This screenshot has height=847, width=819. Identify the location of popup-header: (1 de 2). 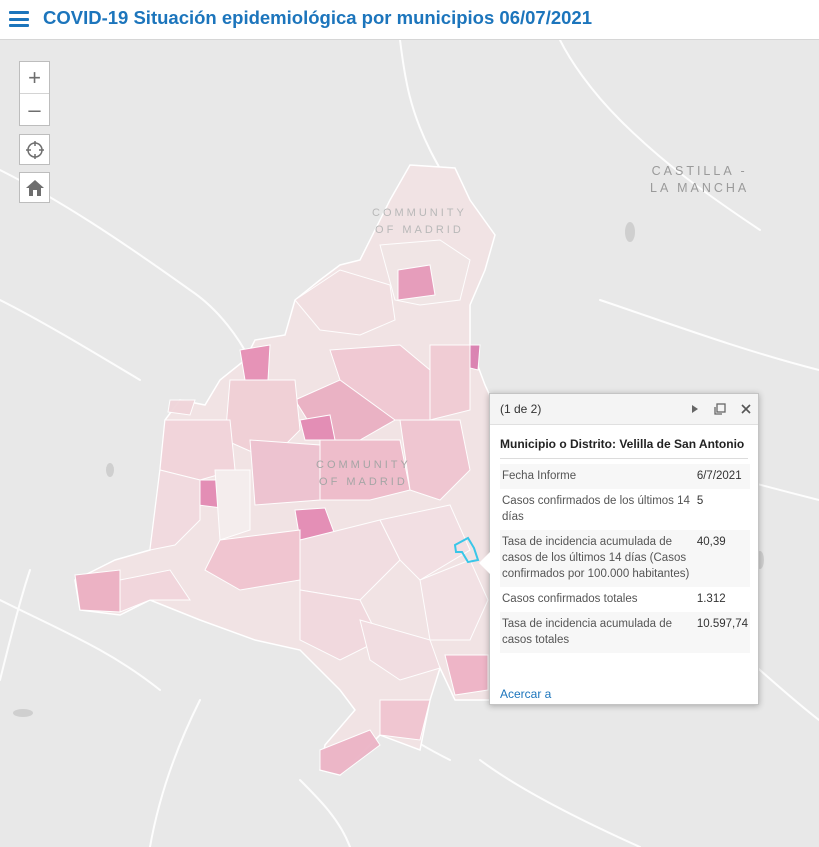
(624, 409).